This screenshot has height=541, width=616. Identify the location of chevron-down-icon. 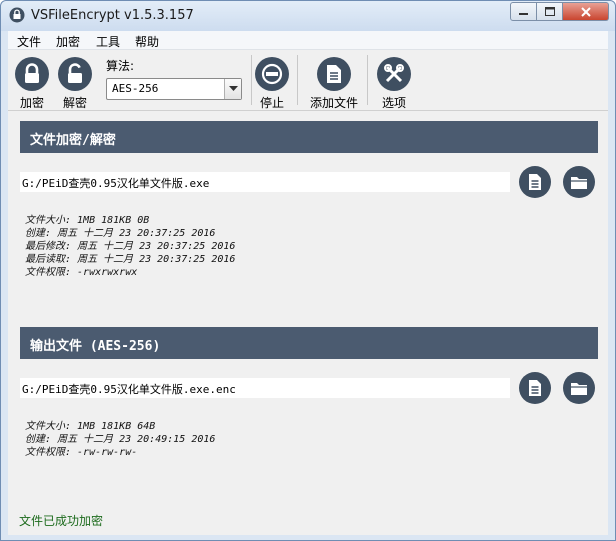
(233, 88).